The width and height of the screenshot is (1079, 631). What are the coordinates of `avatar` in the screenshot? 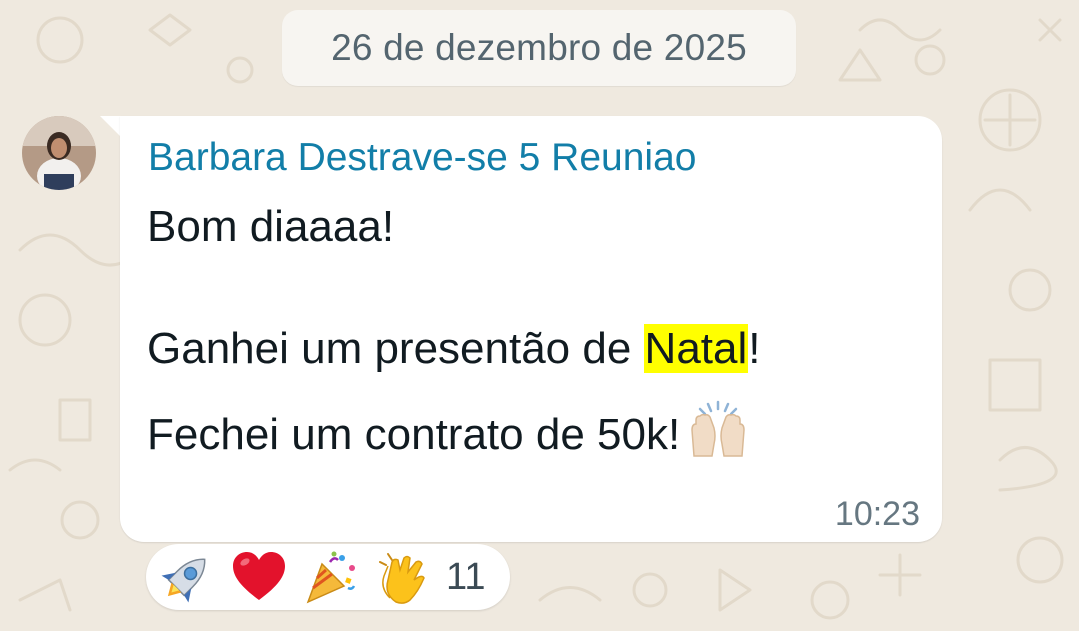 It's located at (59, 153).